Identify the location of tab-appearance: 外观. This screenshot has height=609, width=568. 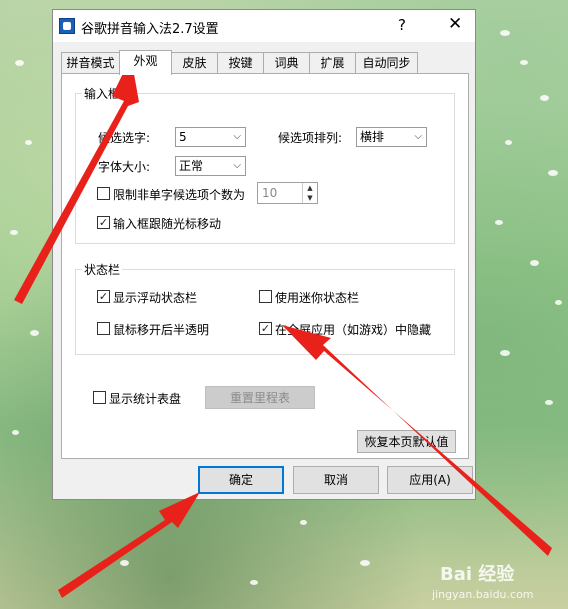
(145, 62).